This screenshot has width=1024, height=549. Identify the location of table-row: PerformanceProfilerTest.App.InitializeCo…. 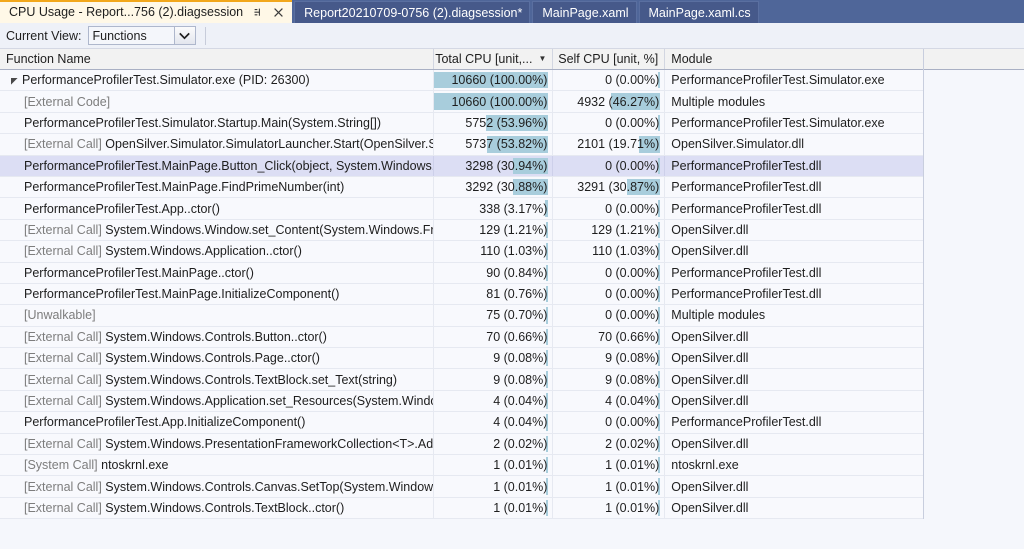
(461, 423).